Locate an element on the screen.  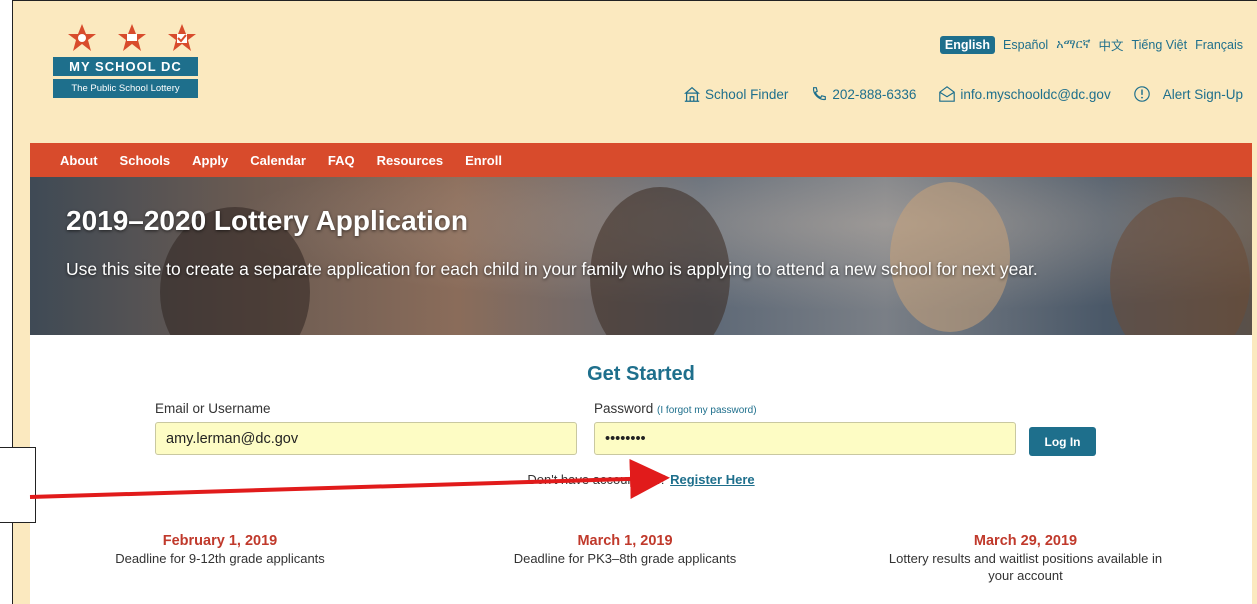
logo-subtitle: The Public School Lottery is located at coordinates (125, 88).